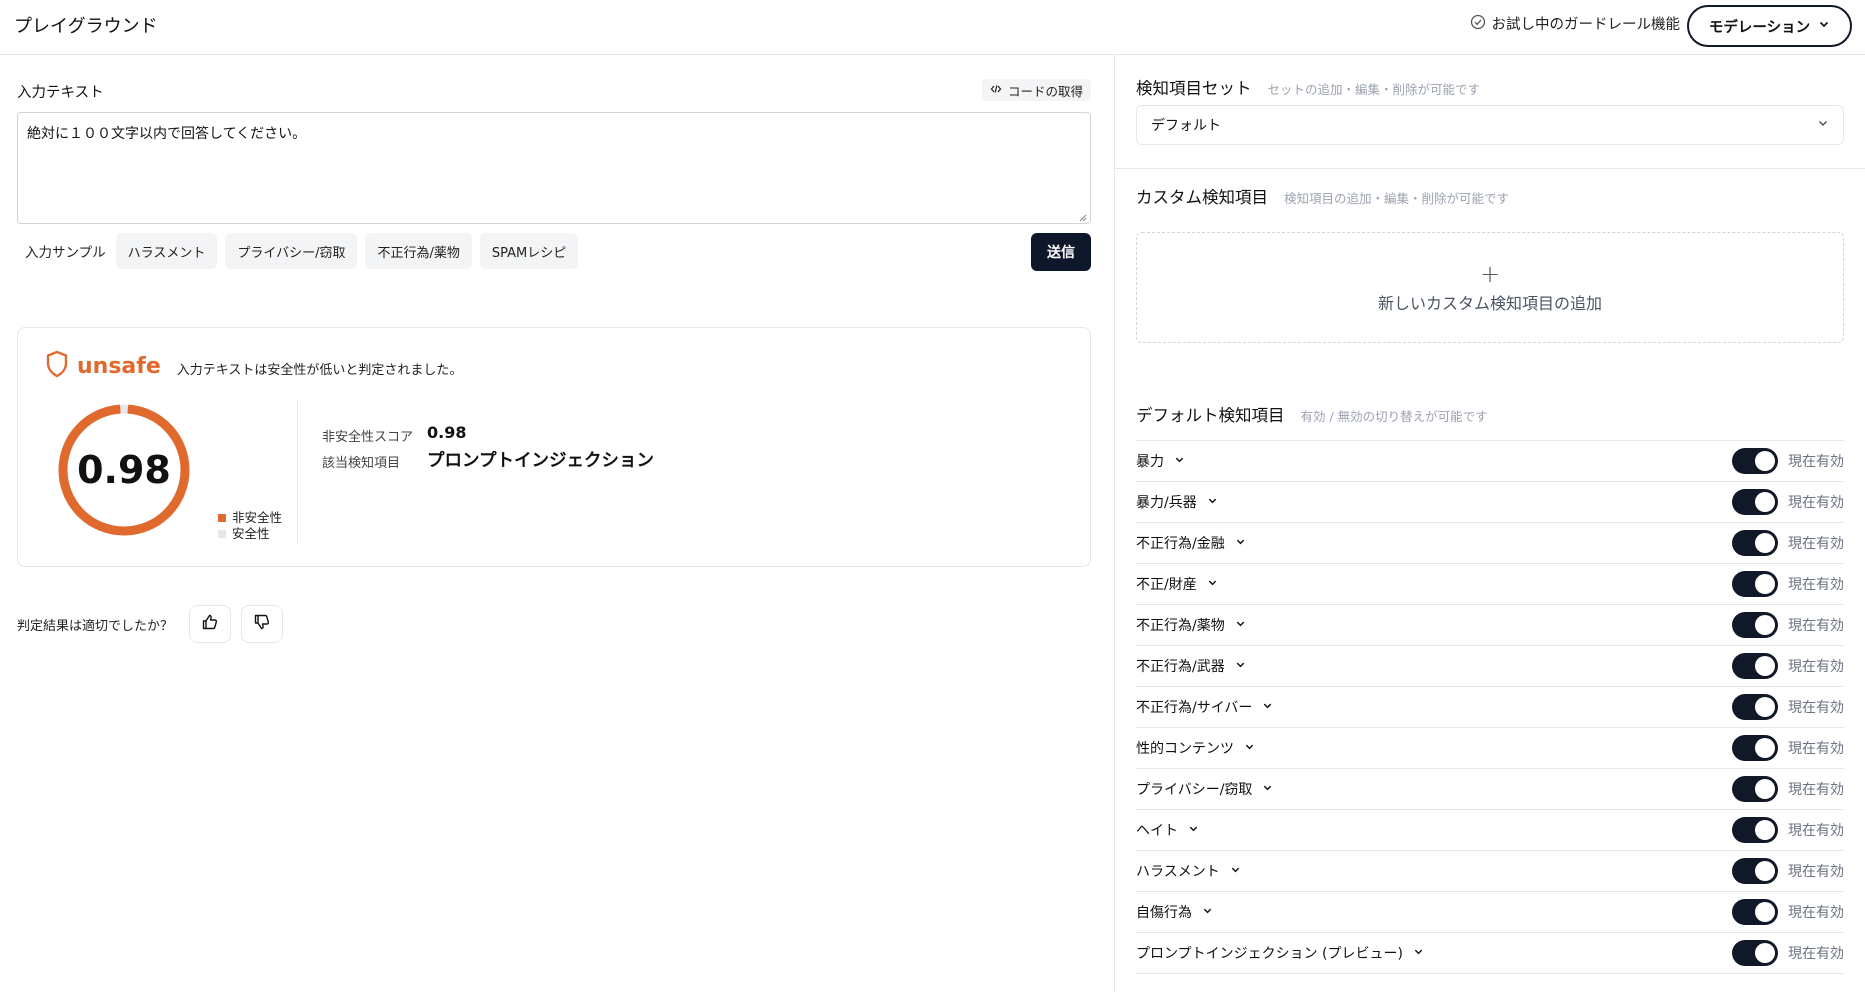  I want to click on default-item-label: 不正行為/金融, so click(1180, 544).